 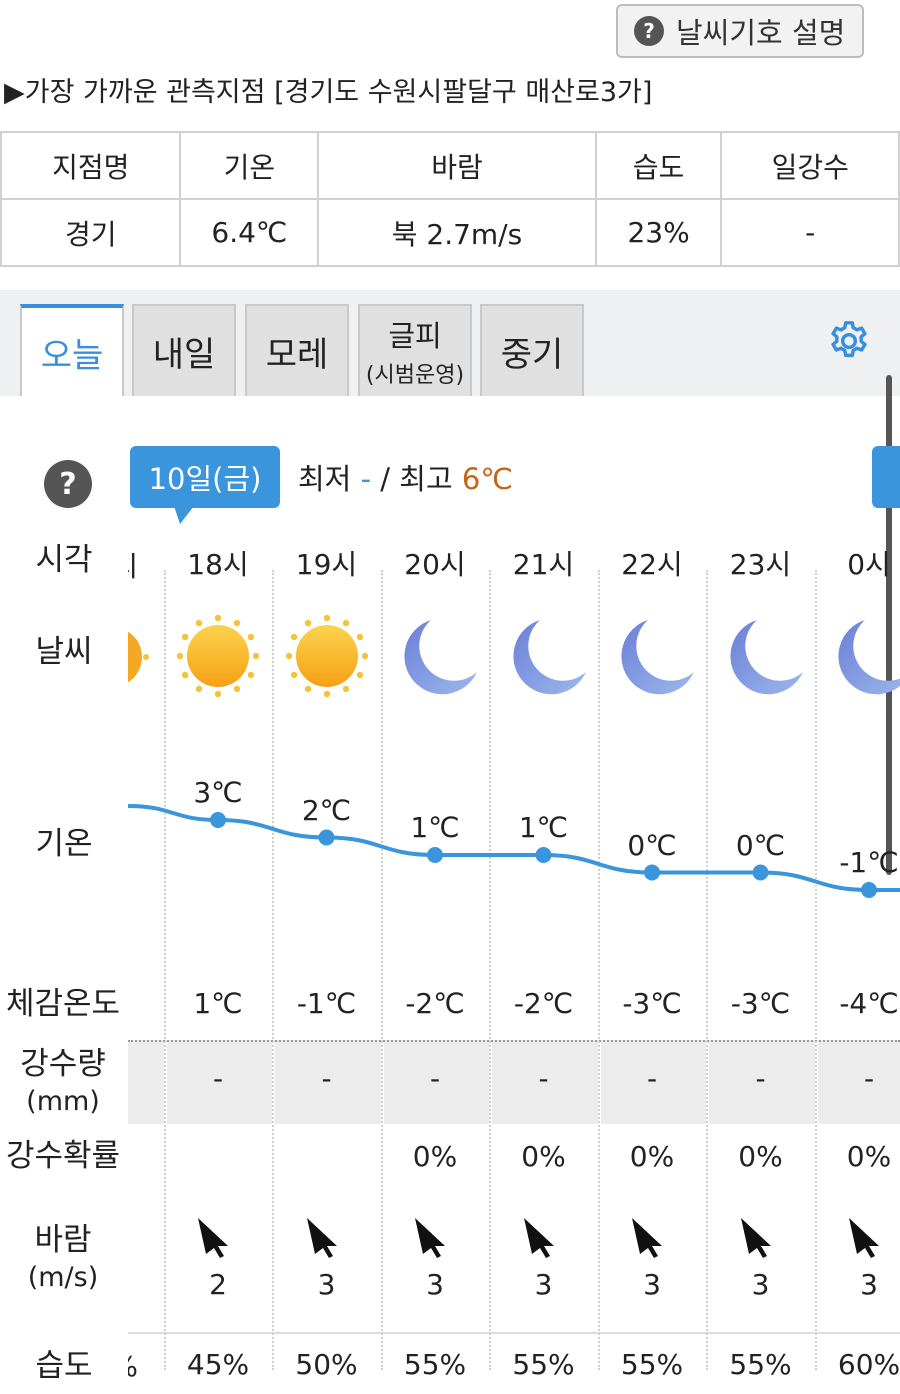 I want to click on label-precip-text: 강수량, so click(x=63, y=1064).